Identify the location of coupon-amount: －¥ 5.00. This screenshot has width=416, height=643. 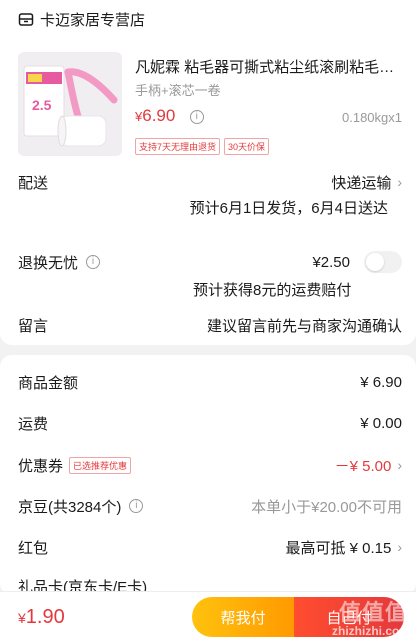
(363, 466).